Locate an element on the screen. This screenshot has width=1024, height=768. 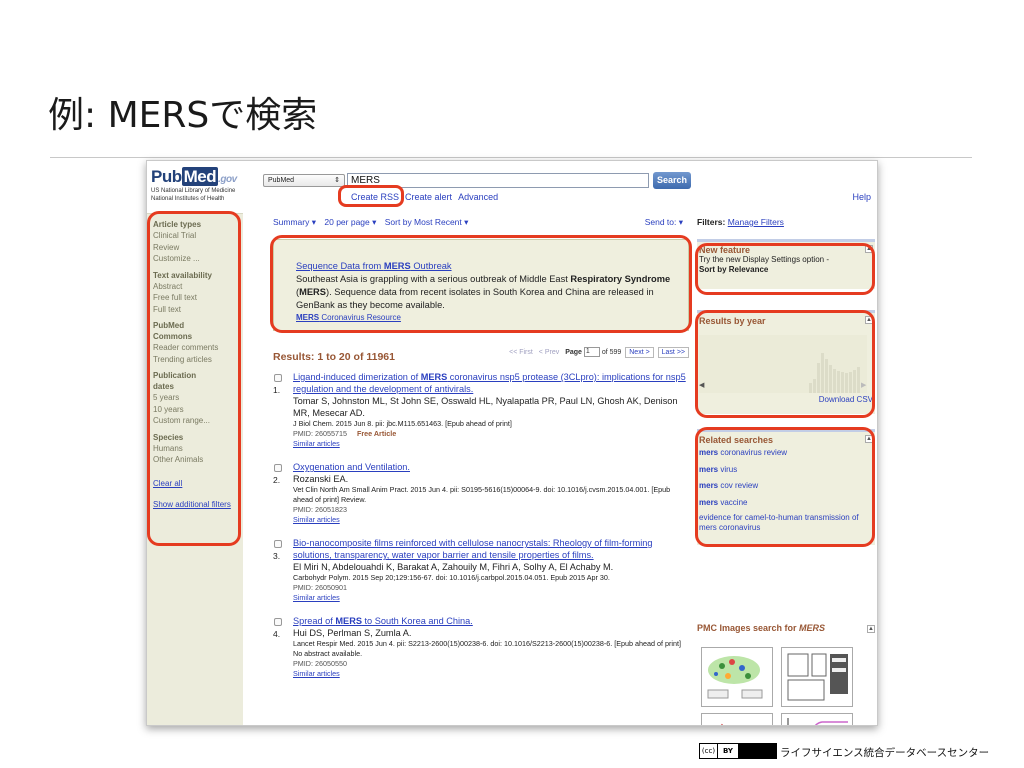
first-page-link: << First is located at coordinates (521, 352).